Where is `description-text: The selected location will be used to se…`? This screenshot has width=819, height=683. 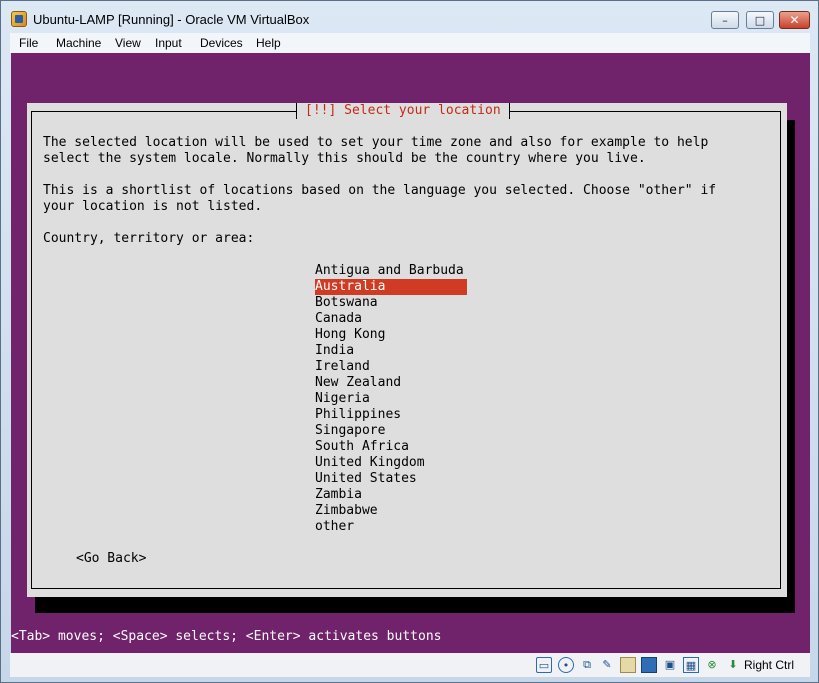 description-text: The selected location will be used to se… is located at coordinates (376, 150).